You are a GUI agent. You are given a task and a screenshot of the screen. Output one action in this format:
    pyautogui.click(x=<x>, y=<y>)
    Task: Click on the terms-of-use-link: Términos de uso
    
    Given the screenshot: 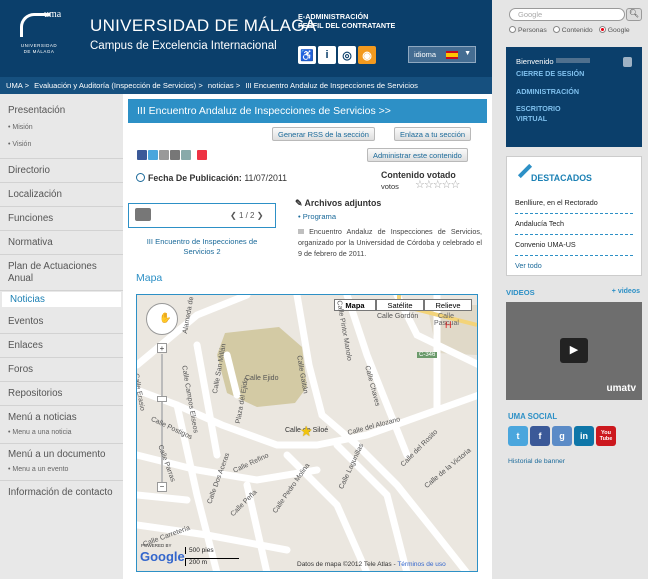 What is the action you would take?
    pyautogui.click(x=421, y=564)
    